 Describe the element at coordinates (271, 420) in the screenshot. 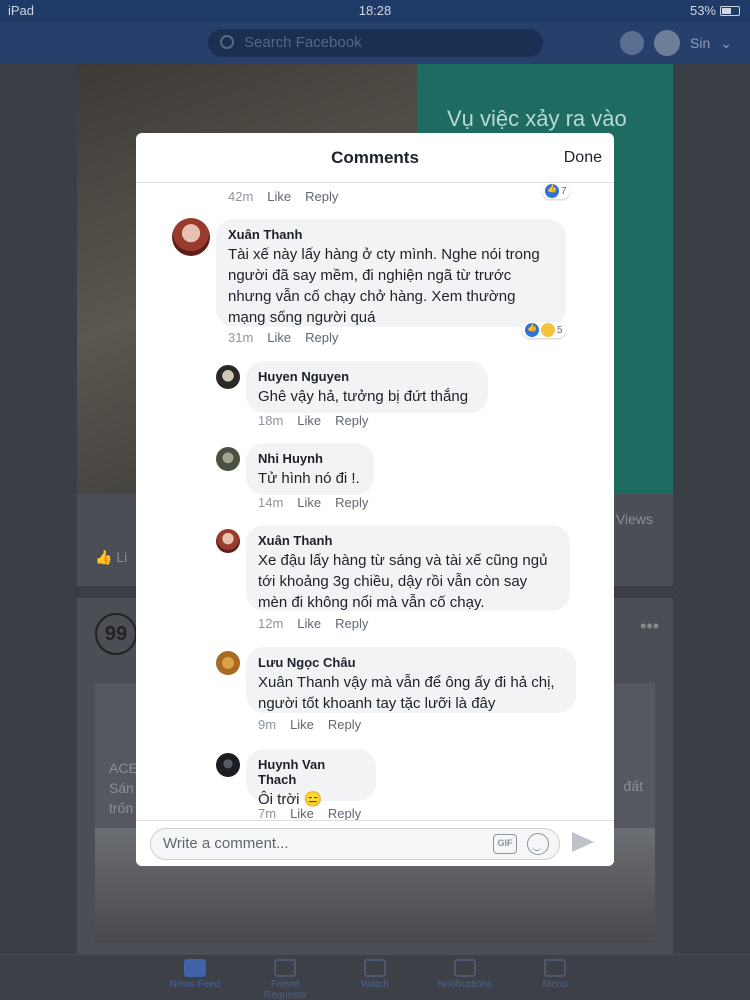

I see `comment-time: 18m` at that location.